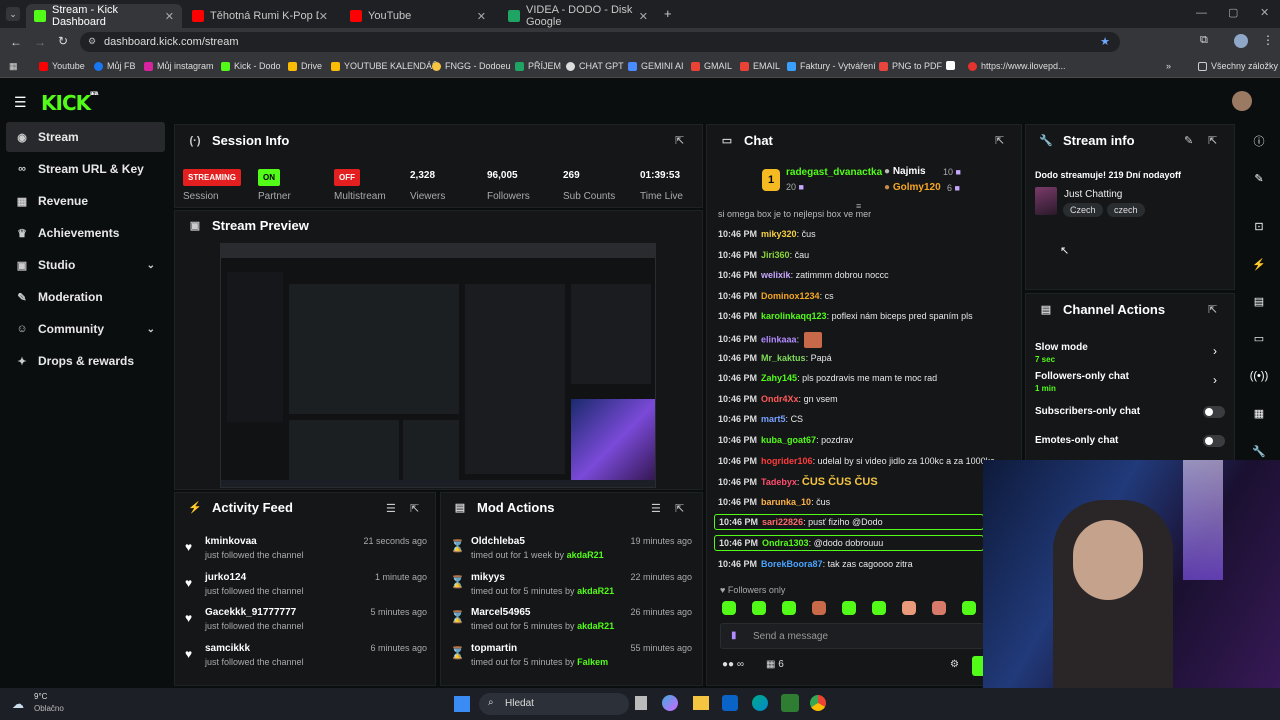 This screenshot has width=1280, height=720. What do you see at coordinates (62, 66) in the screenshot?
I see `bookmark-youtube: Youtube` at bounding box center [62, 66].